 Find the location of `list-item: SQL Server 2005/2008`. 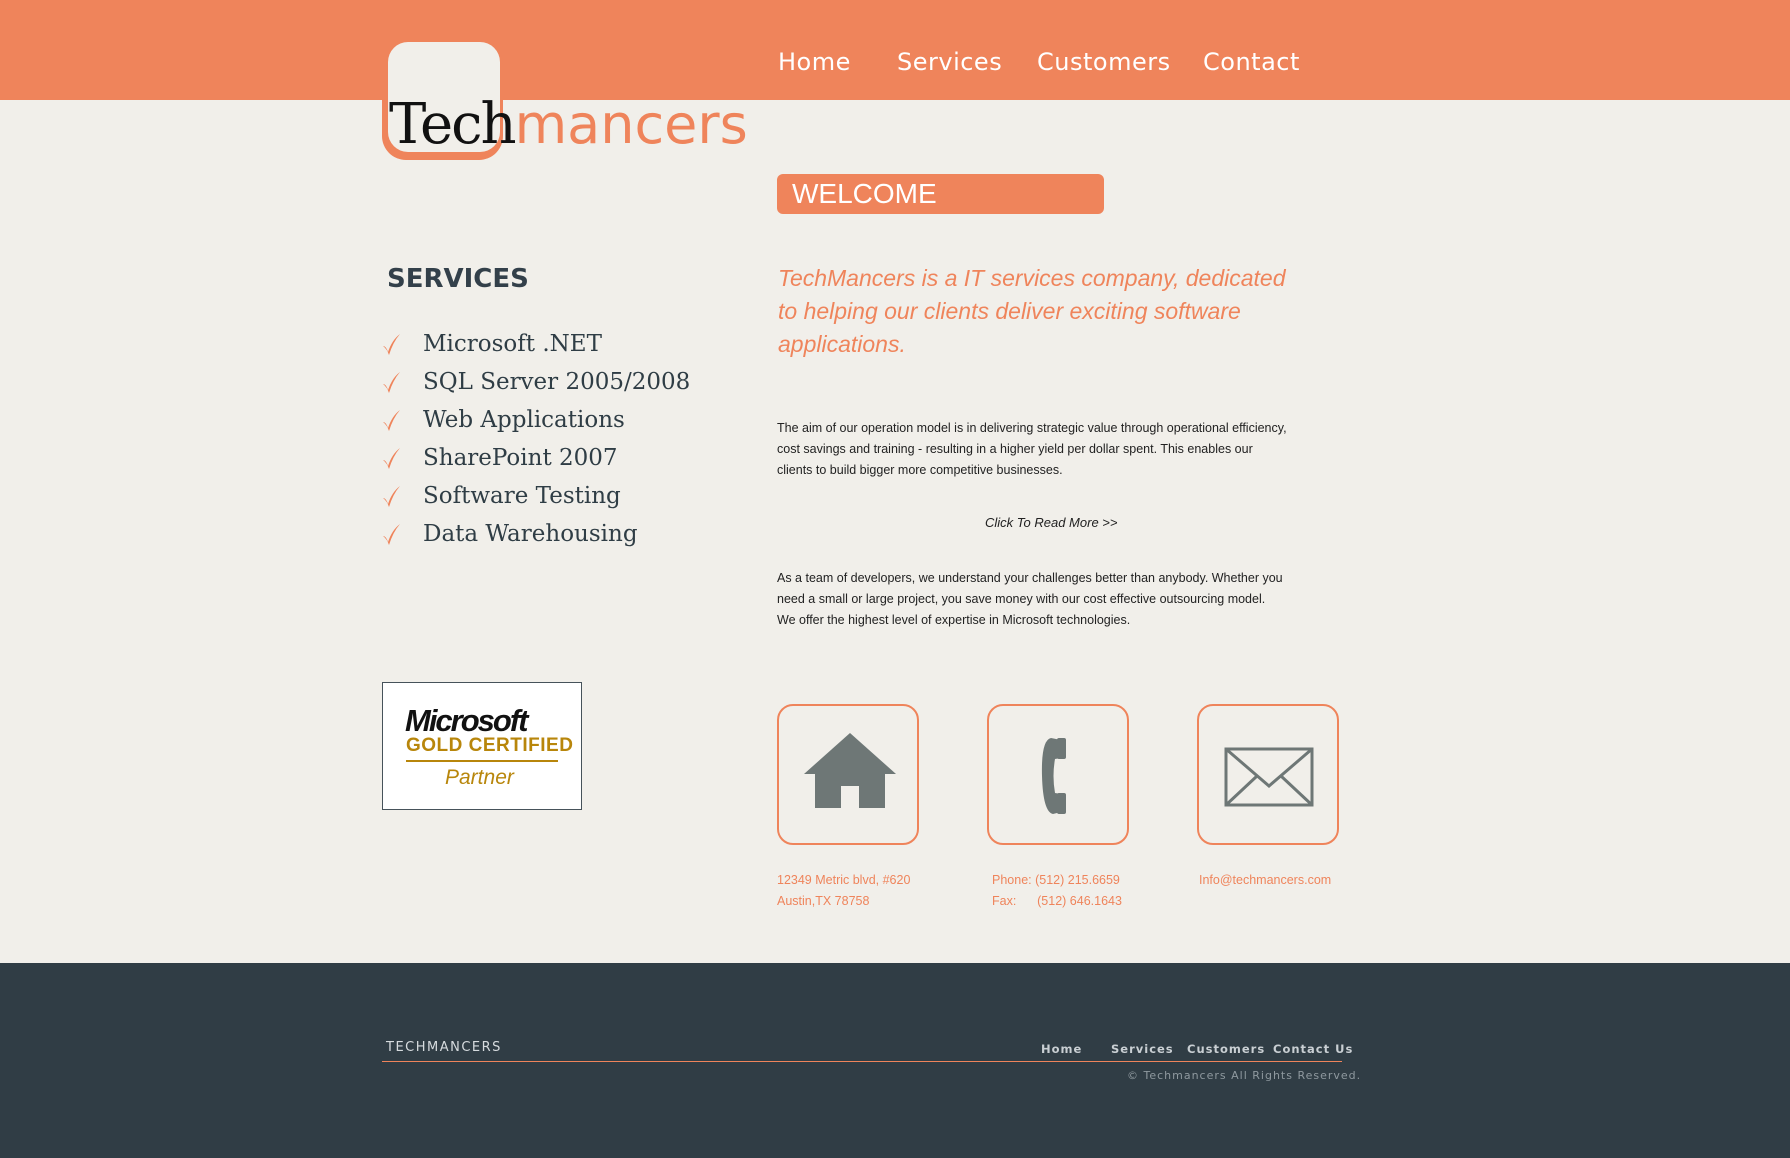

list-item: SQL Server 2005/2008 is located at coordinates (535, 382).